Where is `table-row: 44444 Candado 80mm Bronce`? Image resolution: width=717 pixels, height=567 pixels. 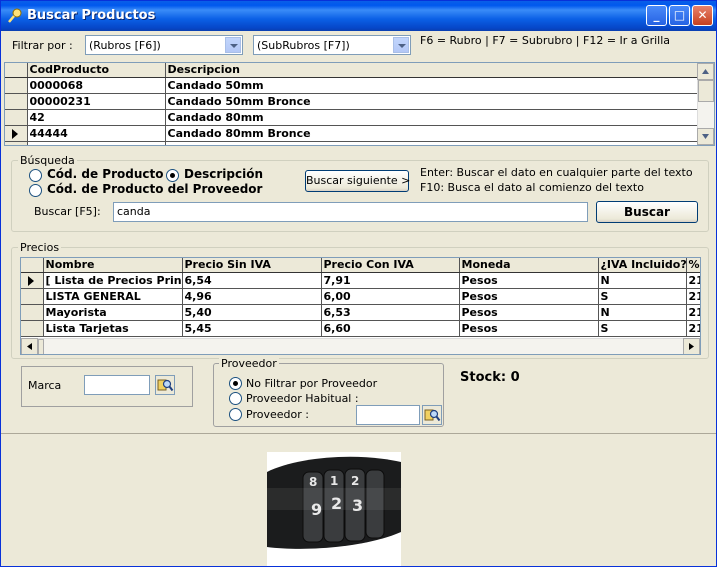 table-row: 44444 Candado 80mm Bronce is located at coordinates (351, 133).